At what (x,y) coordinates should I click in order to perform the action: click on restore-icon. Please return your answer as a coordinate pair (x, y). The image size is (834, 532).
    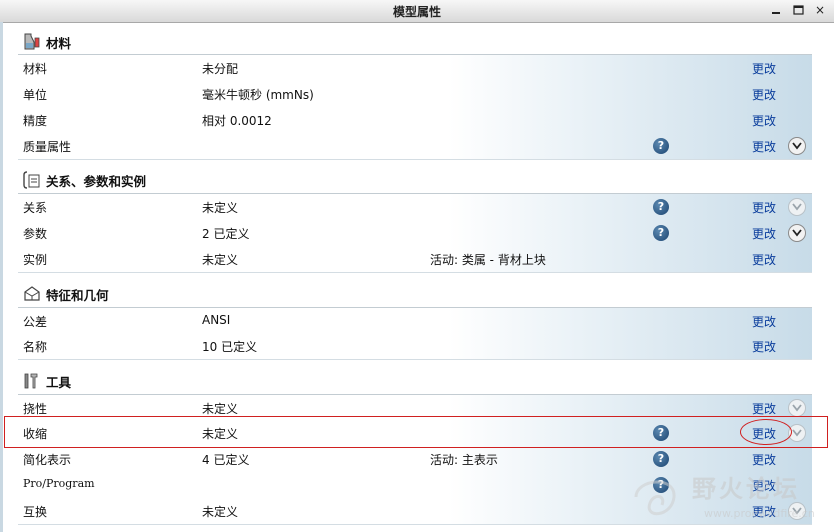
    Looking at the image, I should click on (798, 10).